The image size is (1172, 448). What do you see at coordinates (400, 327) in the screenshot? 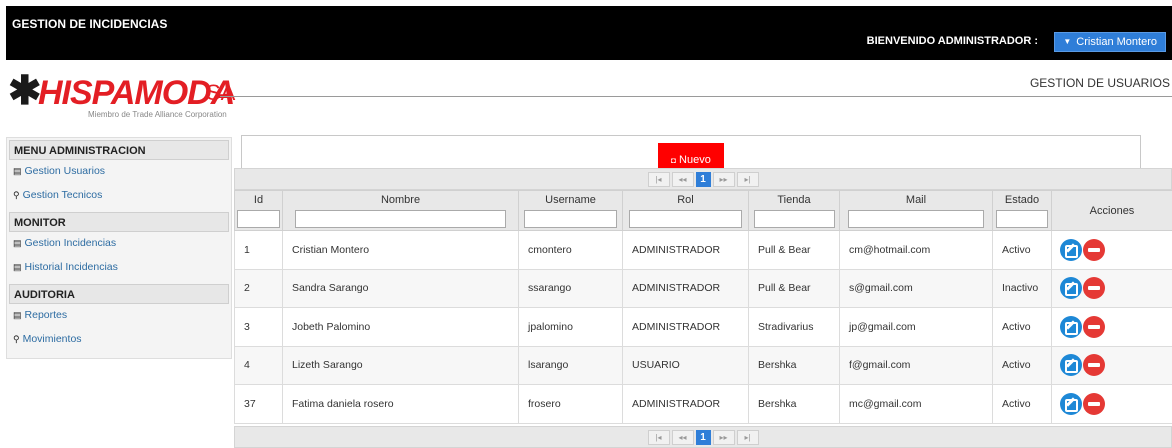
I see `table-cell: Jobeth Palomino` at bounding box center [400, 327].